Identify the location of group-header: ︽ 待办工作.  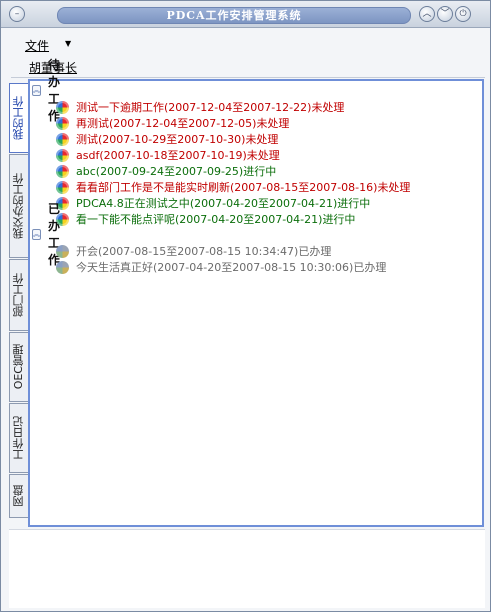
(47, 90).